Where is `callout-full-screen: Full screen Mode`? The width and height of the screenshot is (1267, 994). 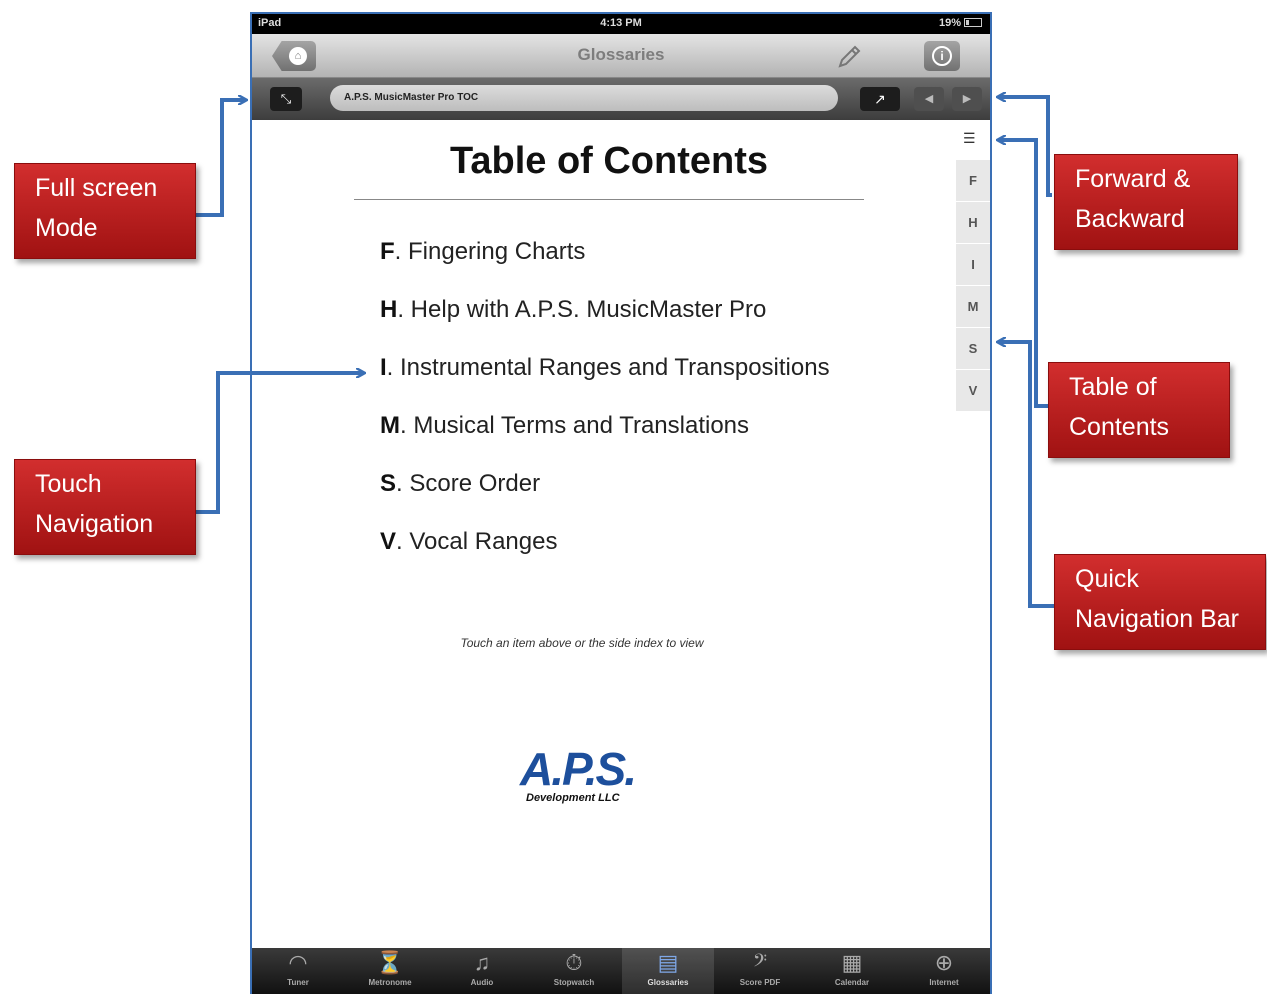
callout-full-screen: Full screen Mode is located at coordinates (105, 211).